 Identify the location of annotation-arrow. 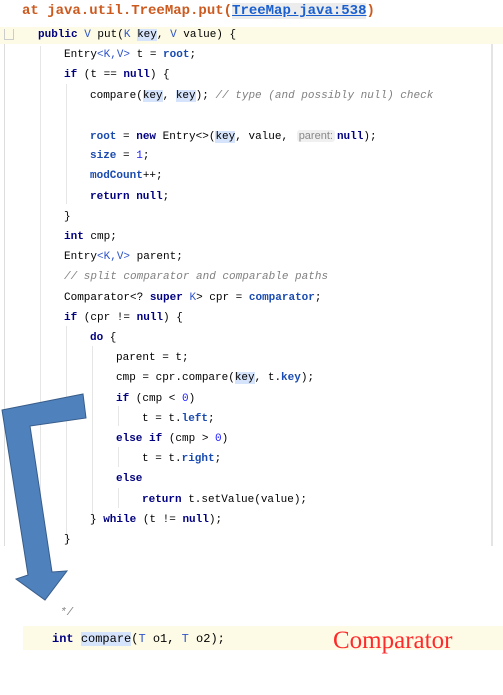
(44, 497).